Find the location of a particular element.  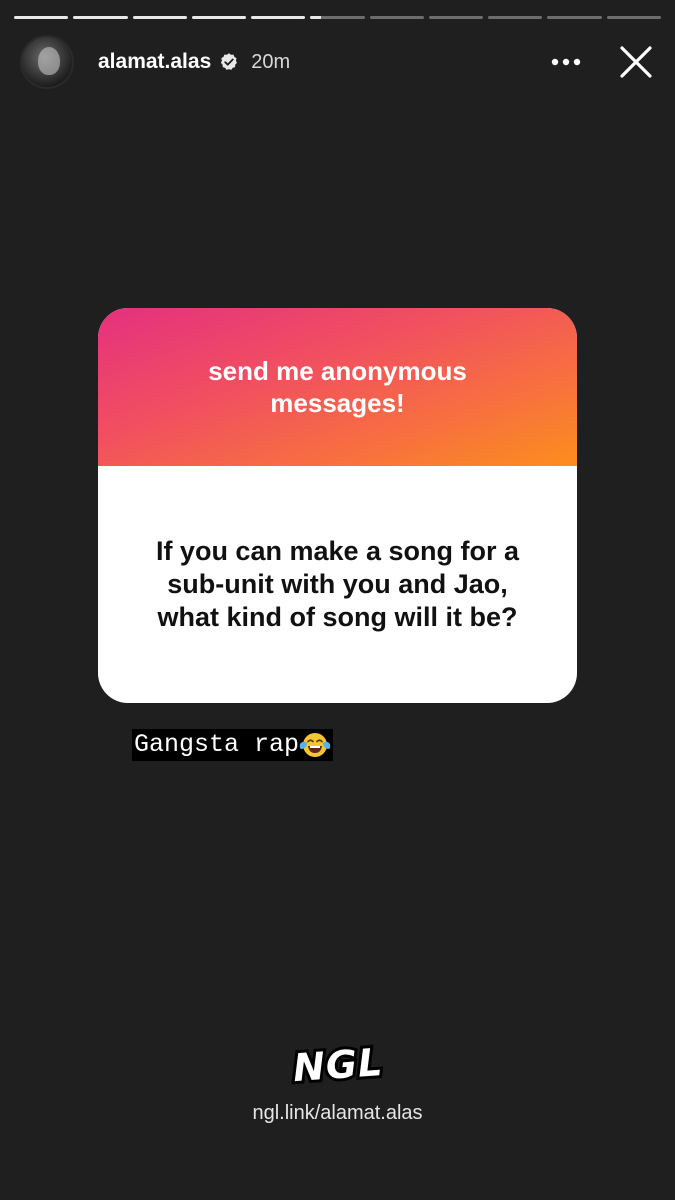

story-progress-bar is located at coordinates (337, 17).